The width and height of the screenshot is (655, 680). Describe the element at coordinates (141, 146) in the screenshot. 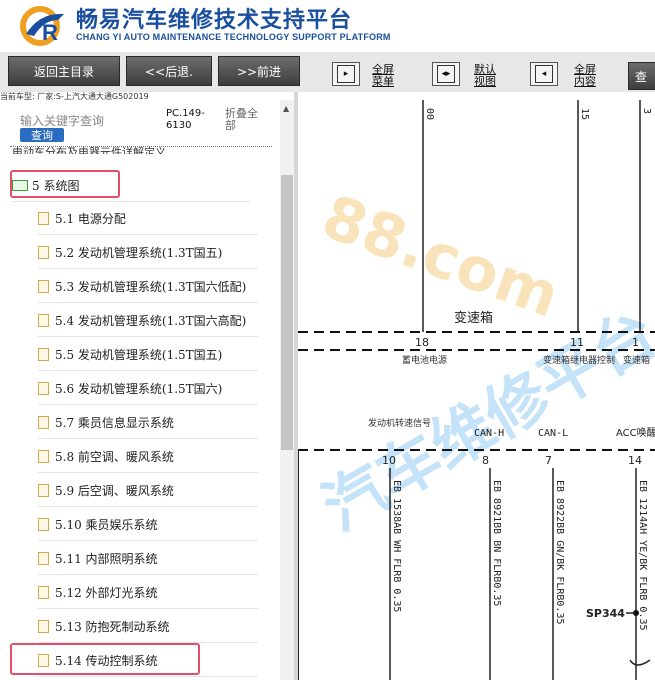

I see `divider` at that location.